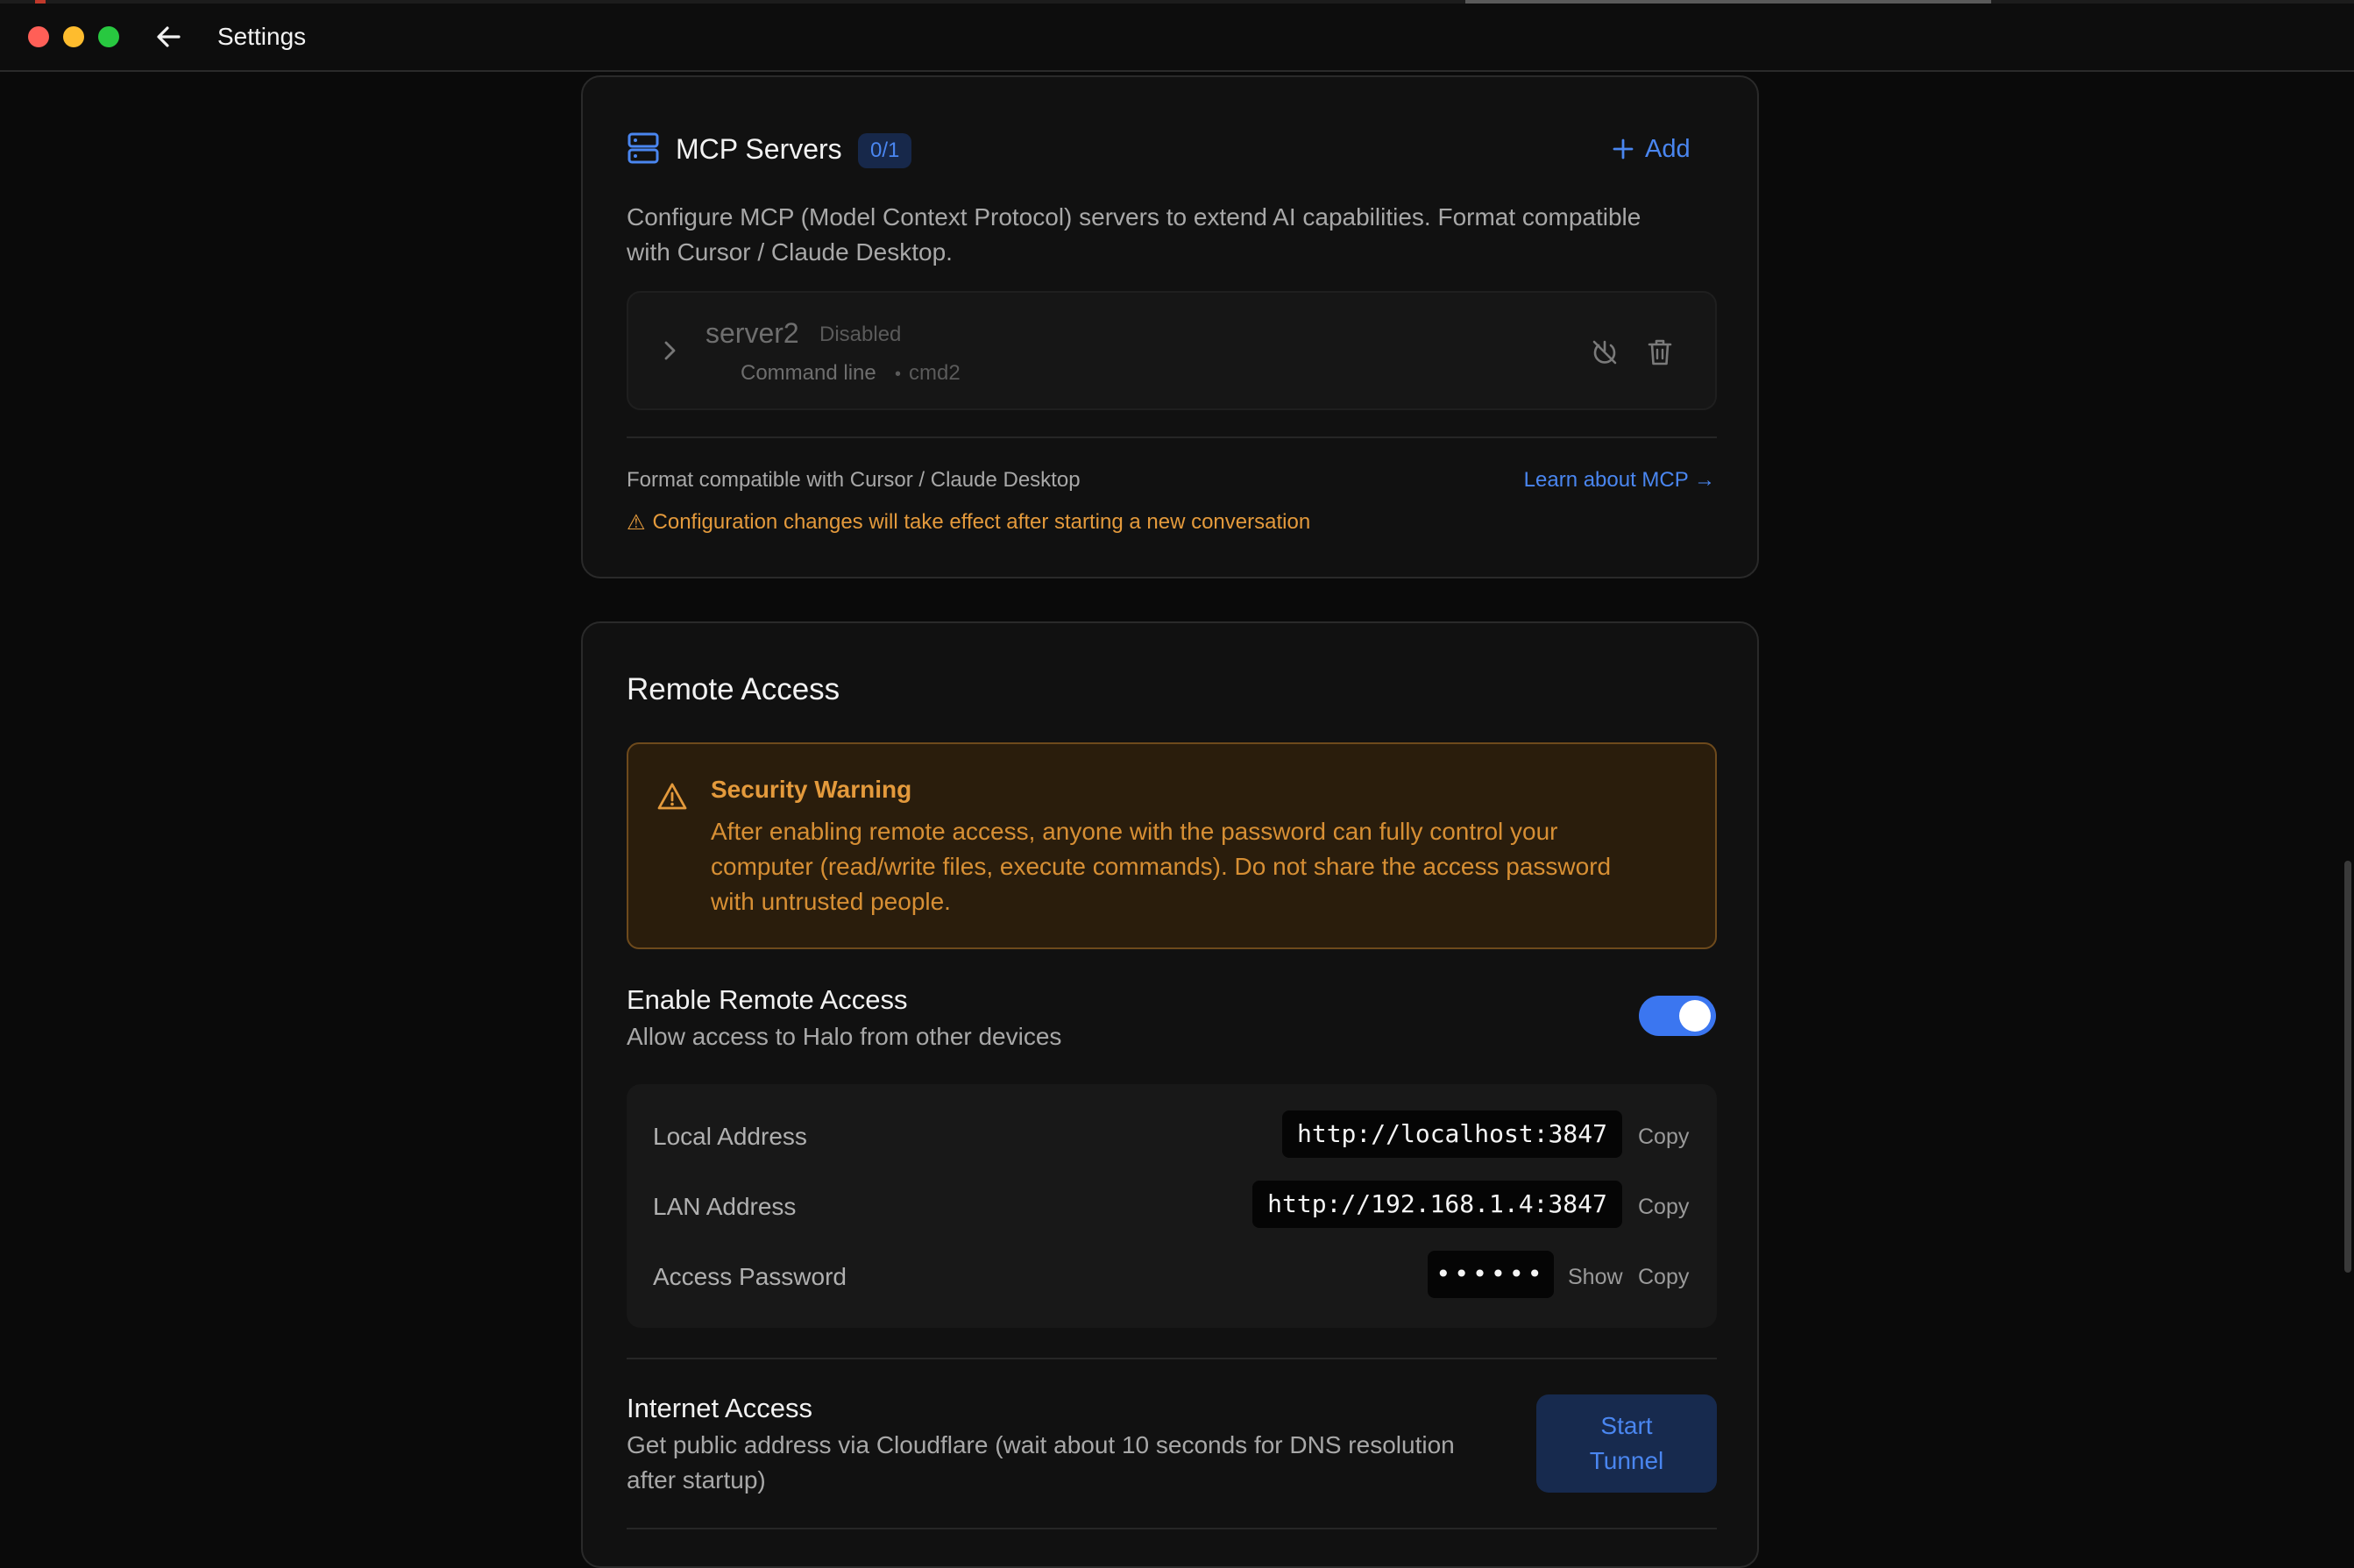 This screenshot has height=1568, width=2354. I want to click on enable-remote-title: Enable Remote Access, so click(767, 999).